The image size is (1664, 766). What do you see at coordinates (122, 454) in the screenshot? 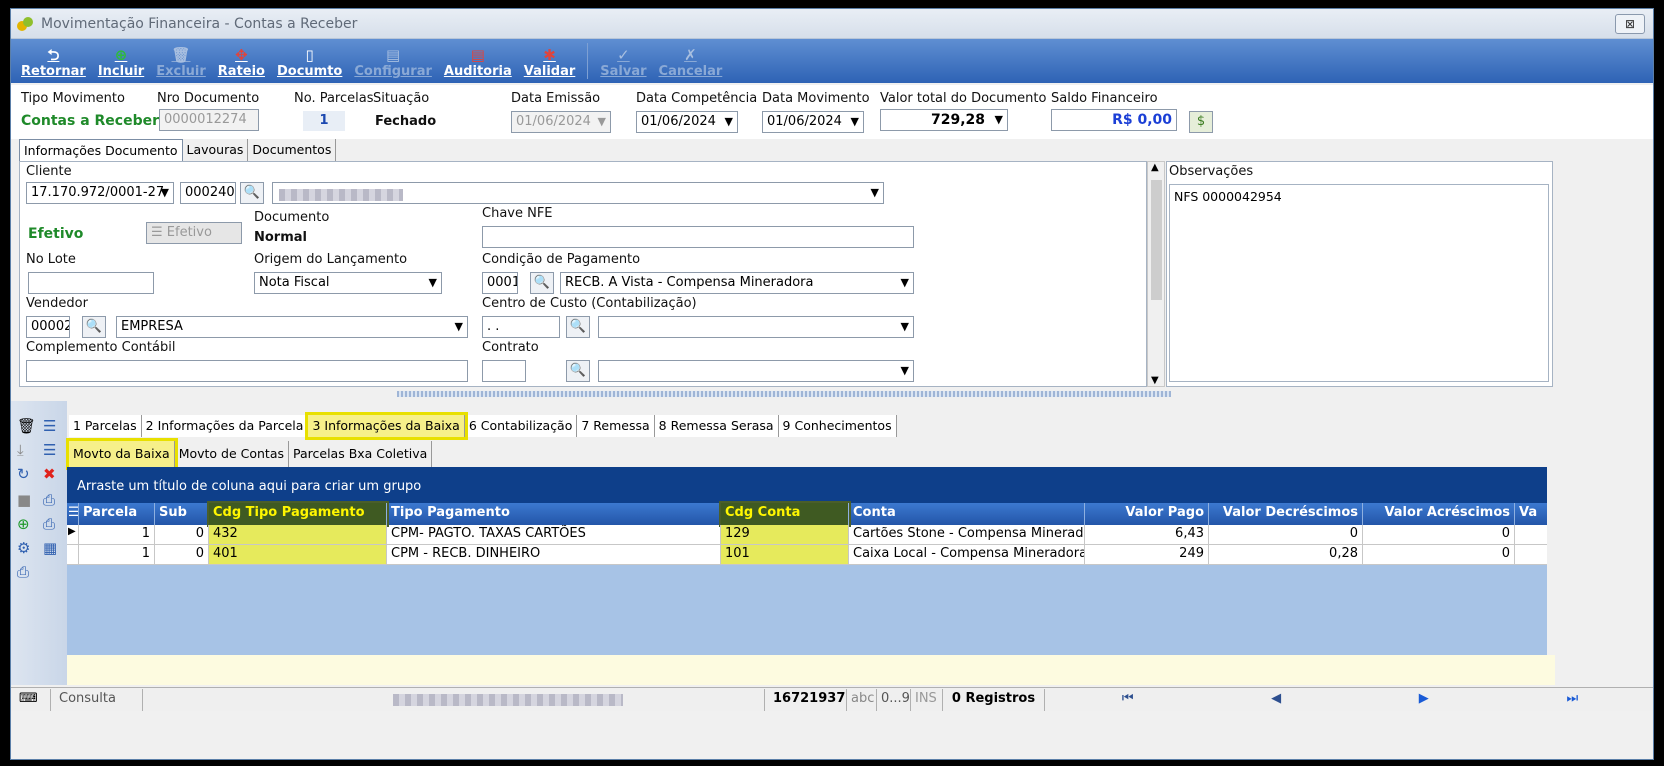
I see `tab-movto-baixa: Movto da Baixa` at bounding box center [122, 454].